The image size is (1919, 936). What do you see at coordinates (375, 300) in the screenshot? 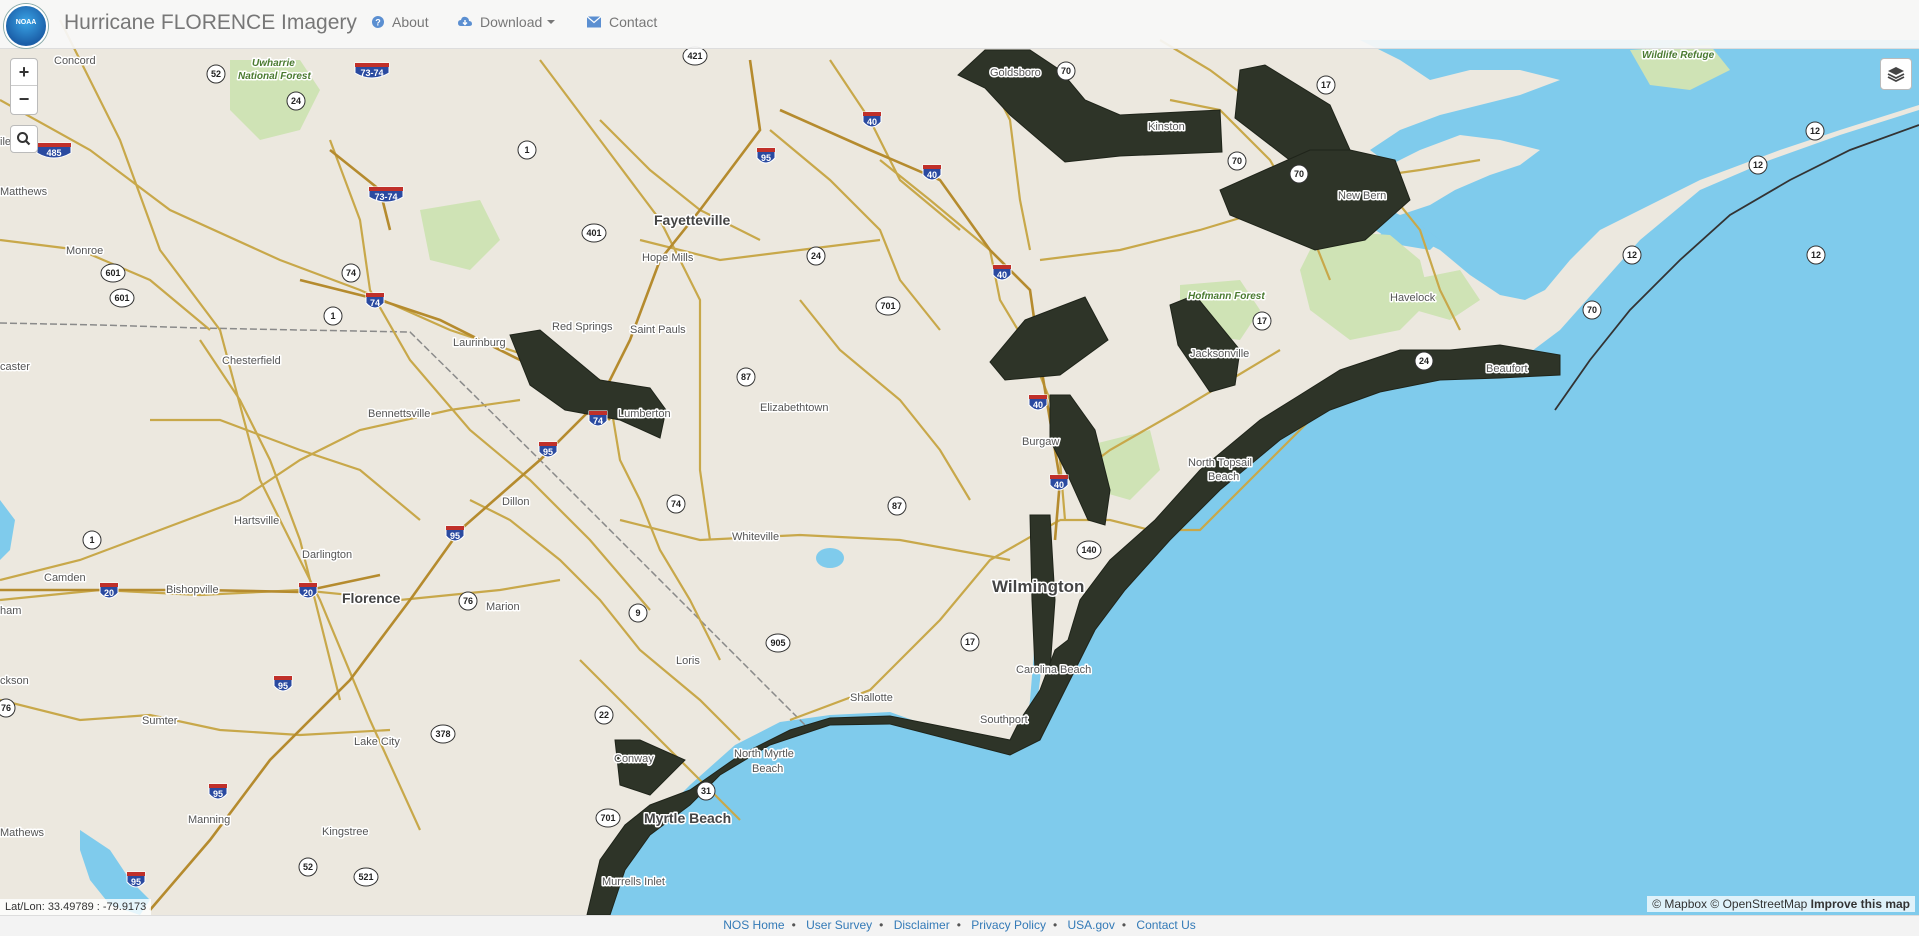
I see `interstate-shield: 74` at bounding box center [375, 300].